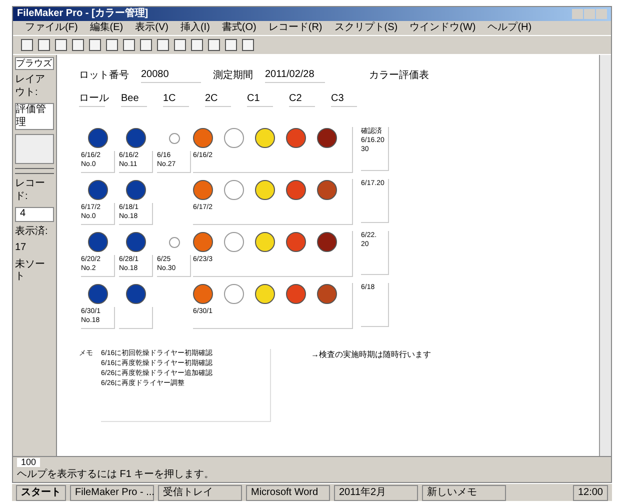 Image resolution: width=617 pixels, height=502 pixels. I want to click on zoom-level: 100, so click(28, 462).